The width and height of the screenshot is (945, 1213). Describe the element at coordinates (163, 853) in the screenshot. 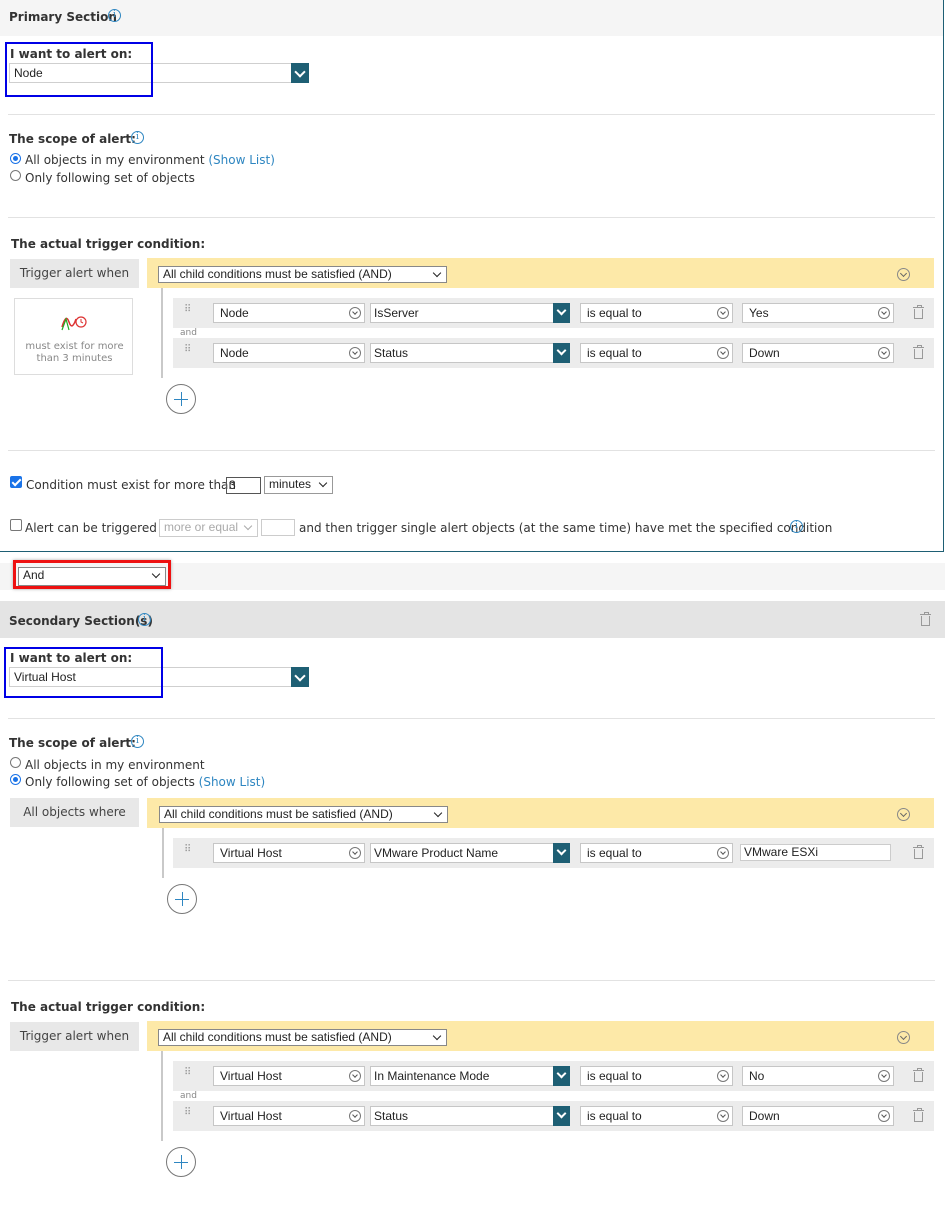

I see `tree-line` at that location.